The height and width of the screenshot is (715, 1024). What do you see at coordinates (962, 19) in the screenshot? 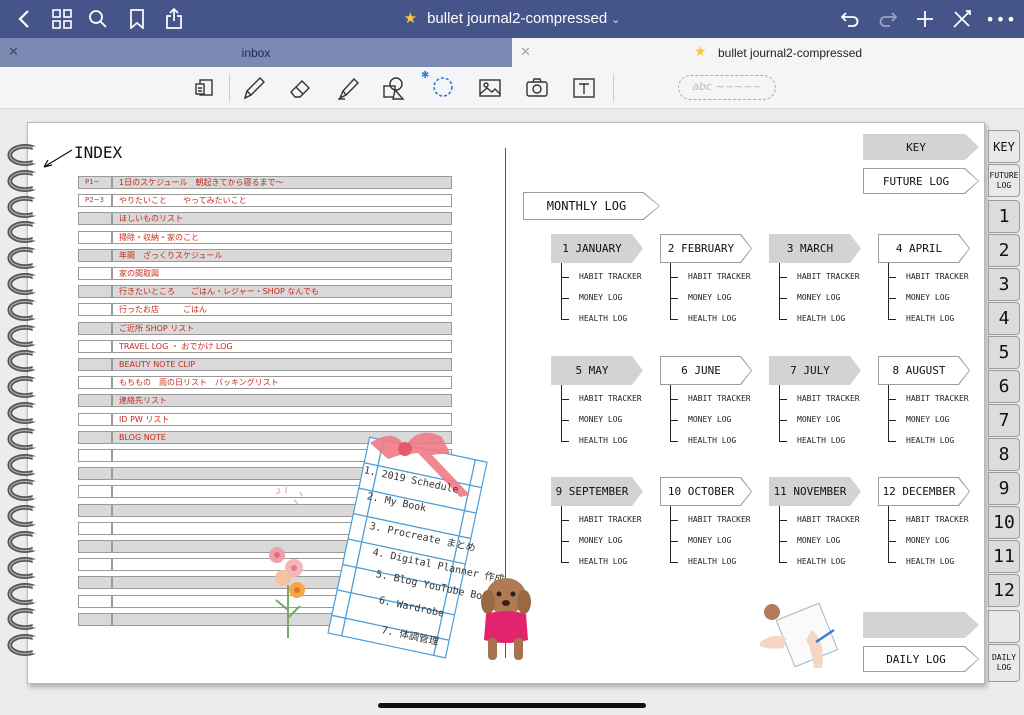
I see `close-pen-icon` at bounding box center [962, 19].